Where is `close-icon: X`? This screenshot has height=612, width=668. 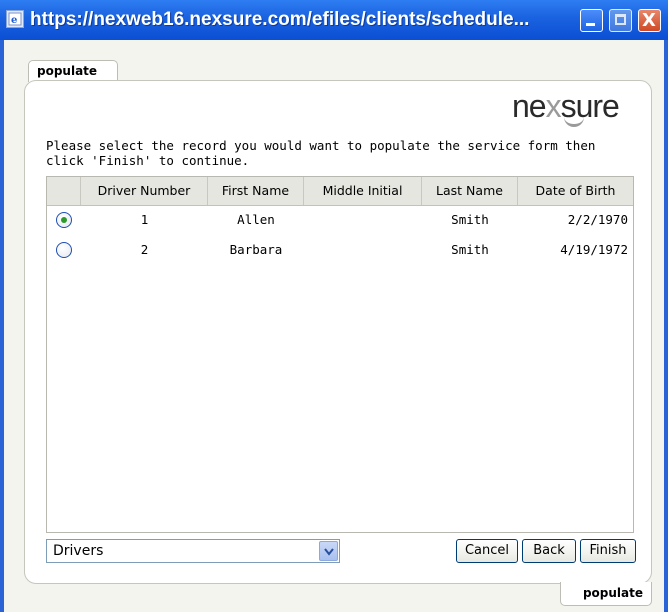
close-icon: X is located at coordinates (649, 20).